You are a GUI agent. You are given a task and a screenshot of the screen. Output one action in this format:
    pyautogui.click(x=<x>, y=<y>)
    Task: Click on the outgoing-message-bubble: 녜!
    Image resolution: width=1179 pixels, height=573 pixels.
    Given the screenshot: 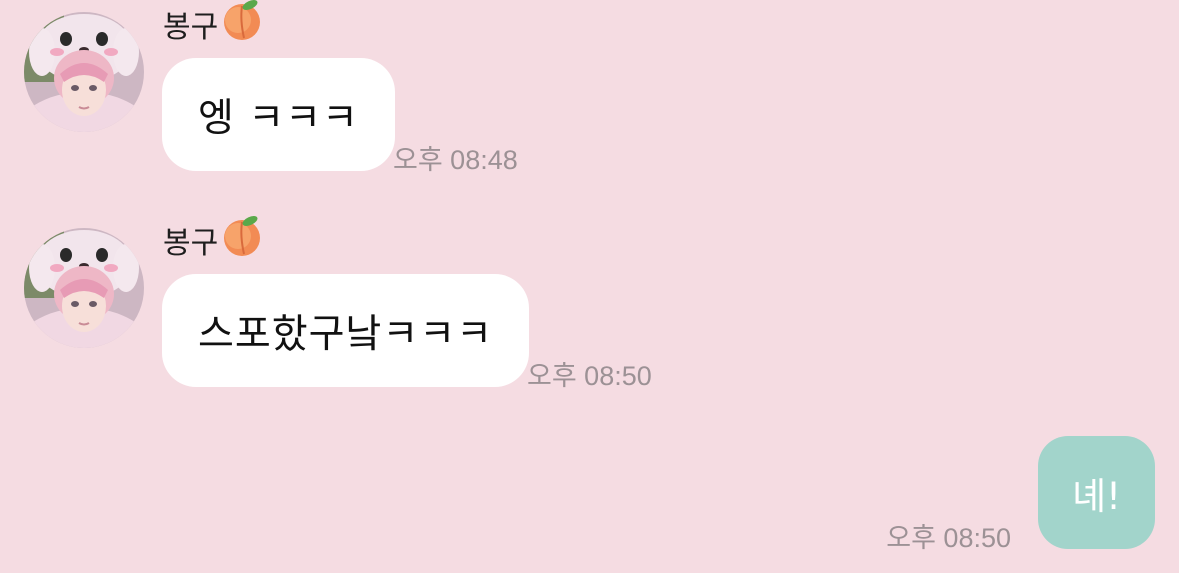 What is the action you would take?
    pyautogui.click(x=1096, y=492)
    